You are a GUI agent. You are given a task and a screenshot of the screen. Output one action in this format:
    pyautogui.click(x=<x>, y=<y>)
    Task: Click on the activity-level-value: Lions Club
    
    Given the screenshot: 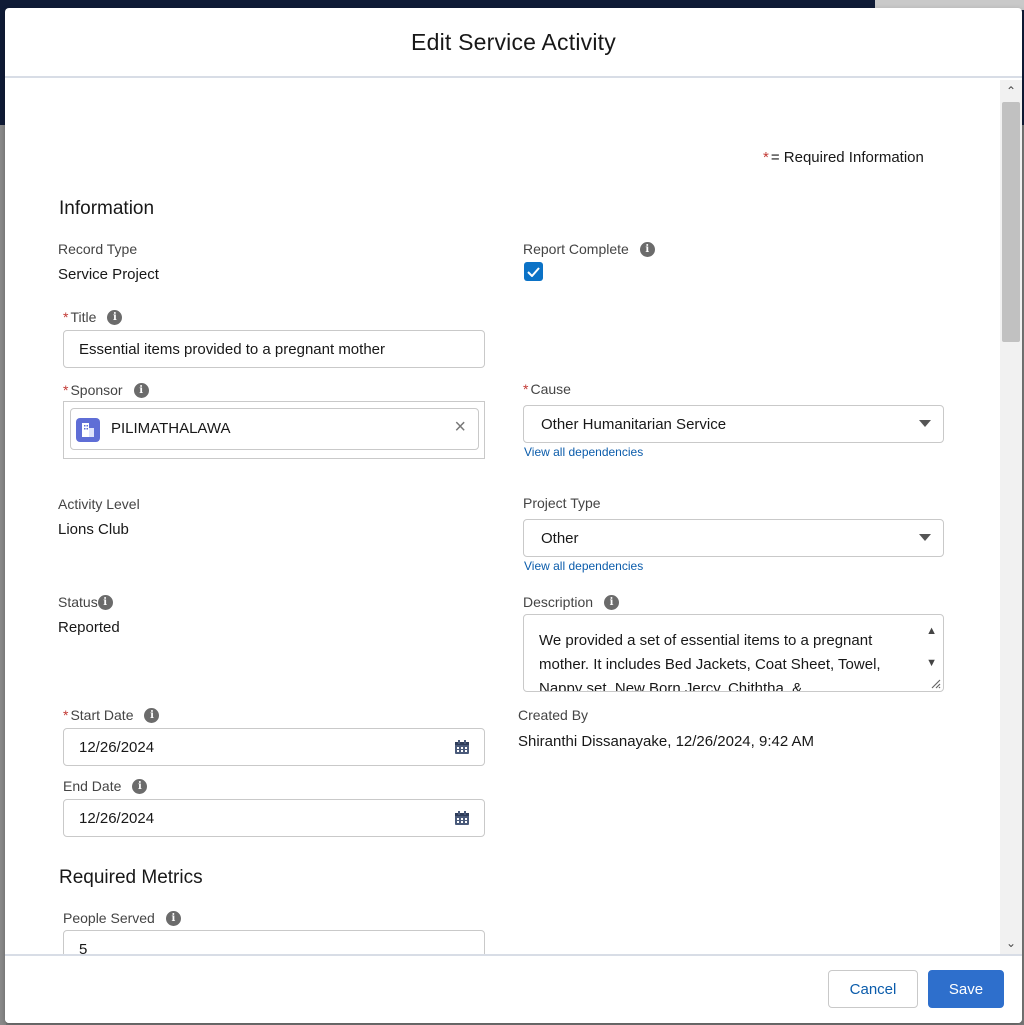 What is the action you would take?
    pyautogui.click(x=93, y=529)
    